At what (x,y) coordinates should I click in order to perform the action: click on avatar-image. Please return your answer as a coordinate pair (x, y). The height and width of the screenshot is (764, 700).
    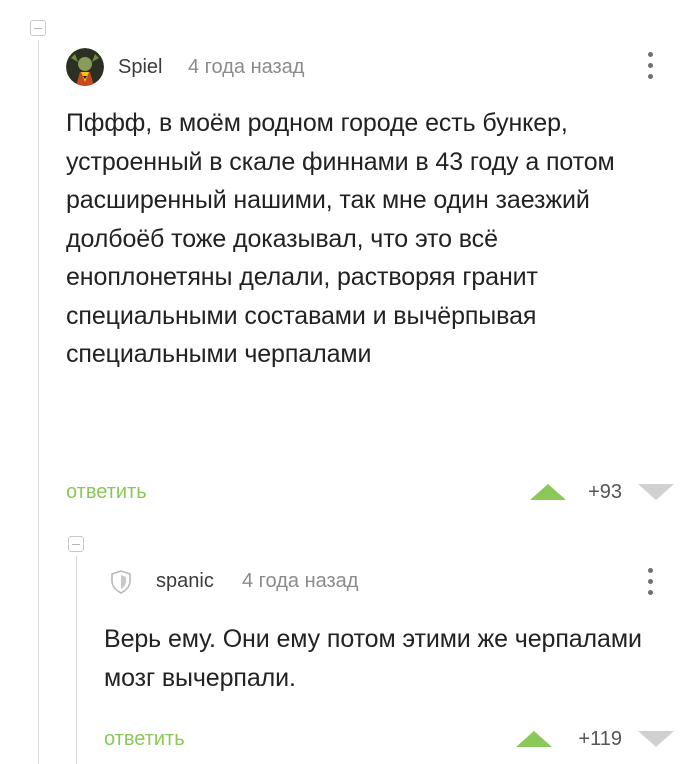
    Looking at the image, I should click on (85, 67).